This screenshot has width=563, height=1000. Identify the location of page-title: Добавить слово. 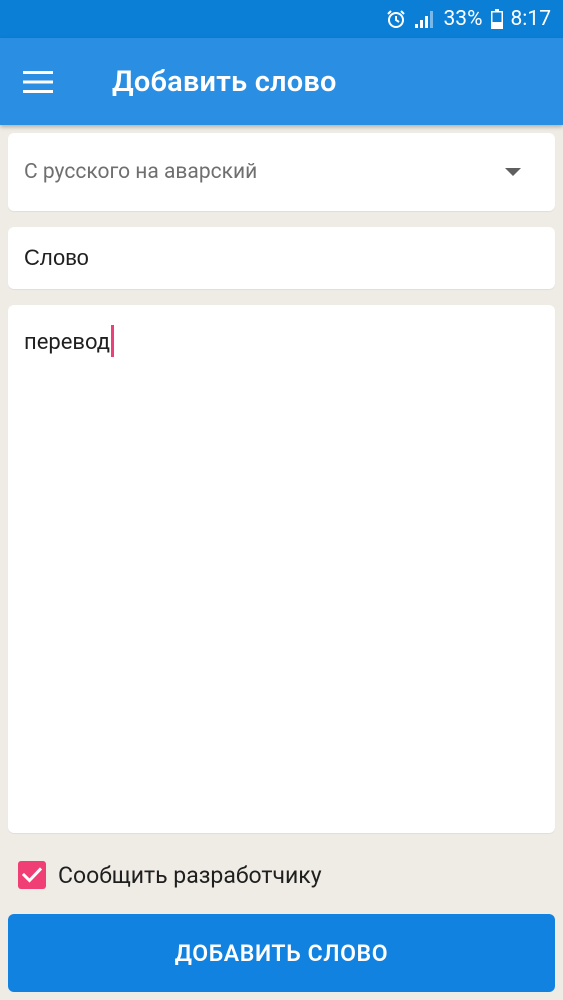
(224, 81).